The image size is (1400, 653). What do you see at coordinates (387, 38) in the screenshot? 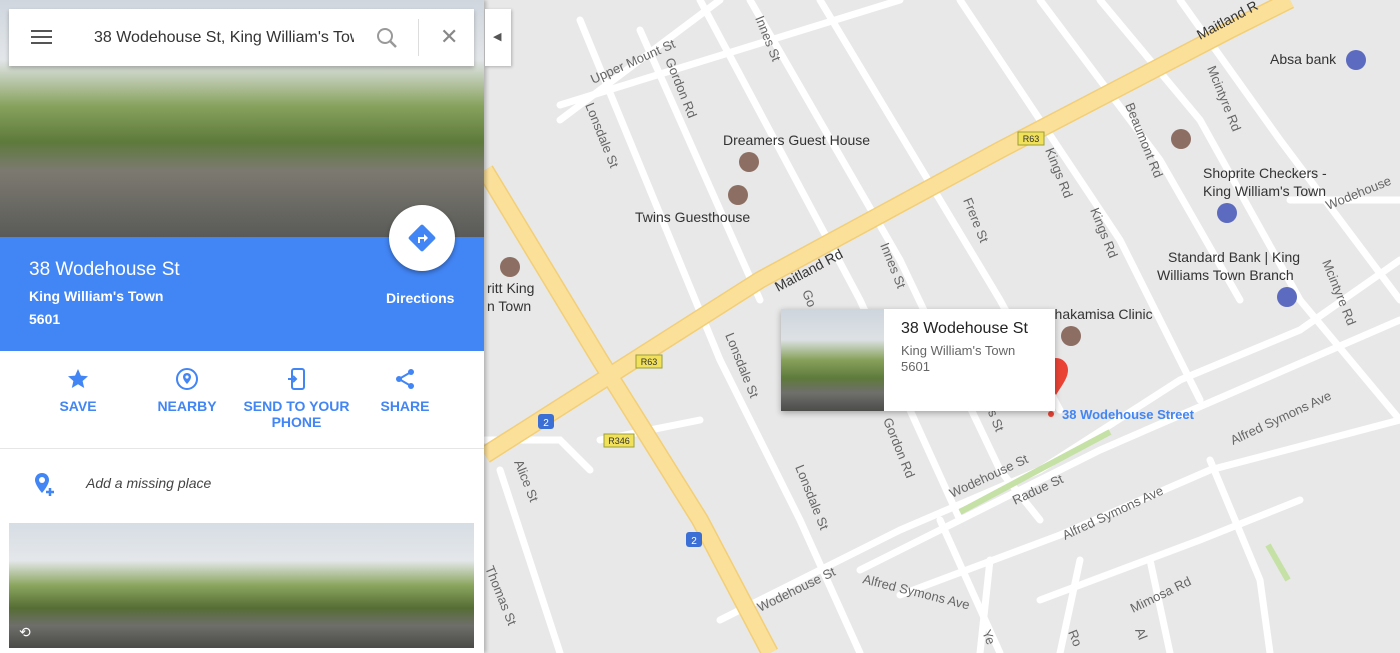
I see `search-icon` at bounding box center [387, 38].